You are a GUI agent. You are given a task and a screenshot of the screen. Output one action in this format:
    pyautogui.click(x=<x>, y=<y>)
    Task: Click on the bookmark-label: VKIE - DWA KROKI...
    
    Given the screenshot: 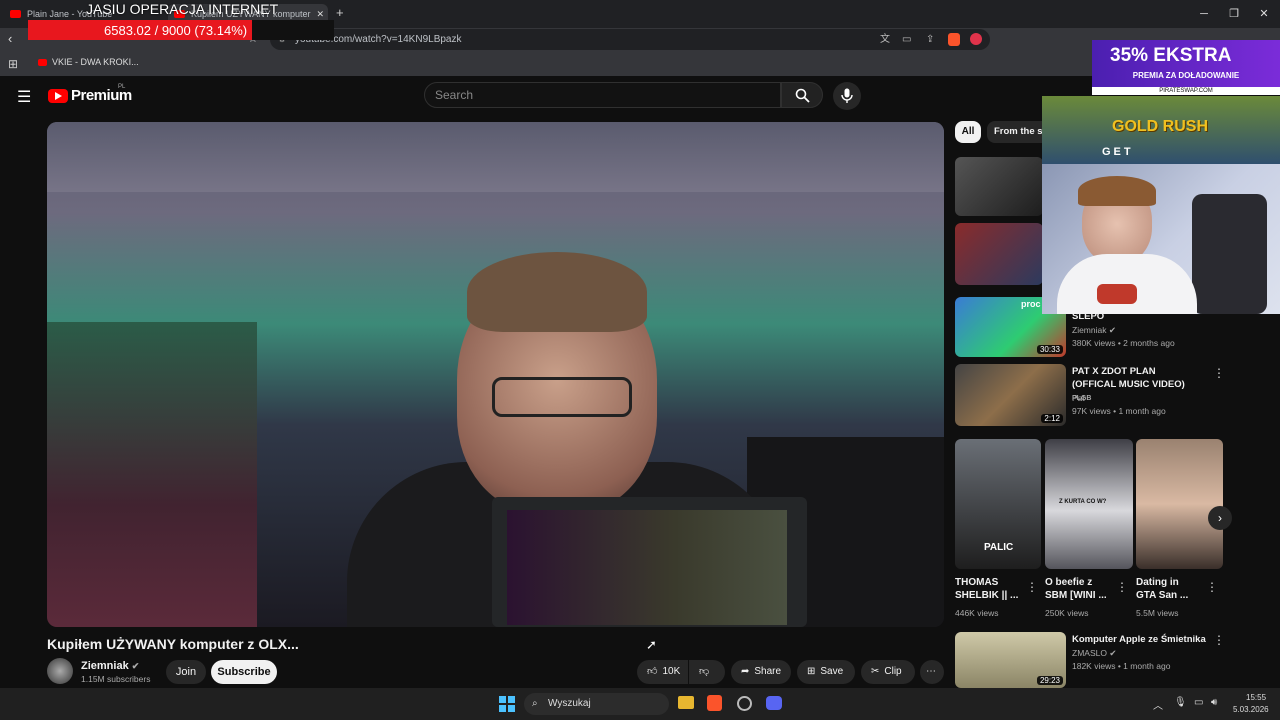 What is the action you would take?
    pyautogui.click(x=95, y=62)
    